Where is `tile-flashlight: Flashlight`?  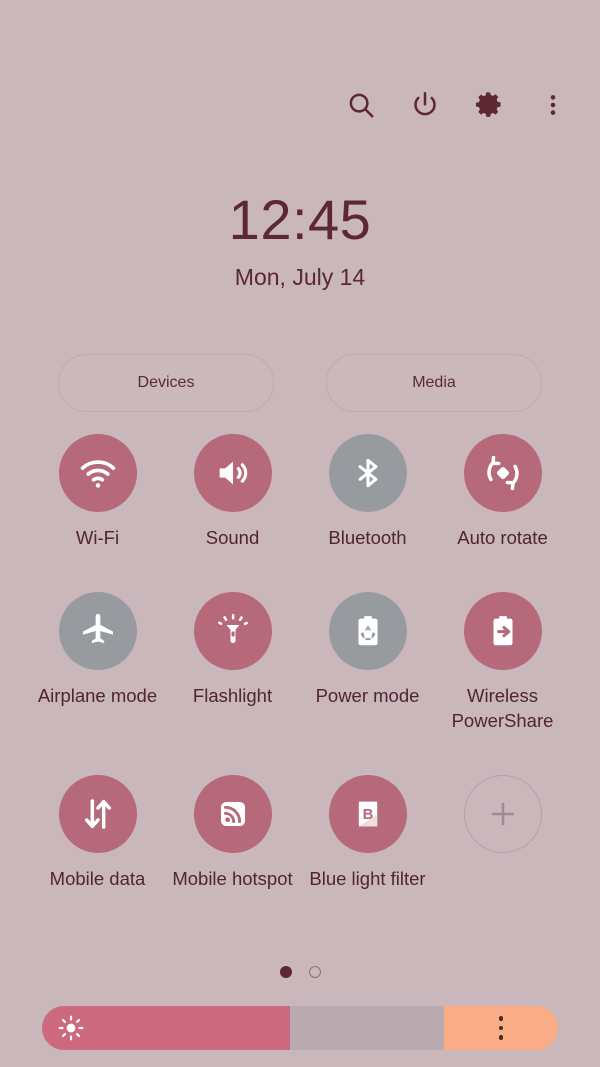 tile-flashlight: Flashlight is located at coordinates (232, 662).